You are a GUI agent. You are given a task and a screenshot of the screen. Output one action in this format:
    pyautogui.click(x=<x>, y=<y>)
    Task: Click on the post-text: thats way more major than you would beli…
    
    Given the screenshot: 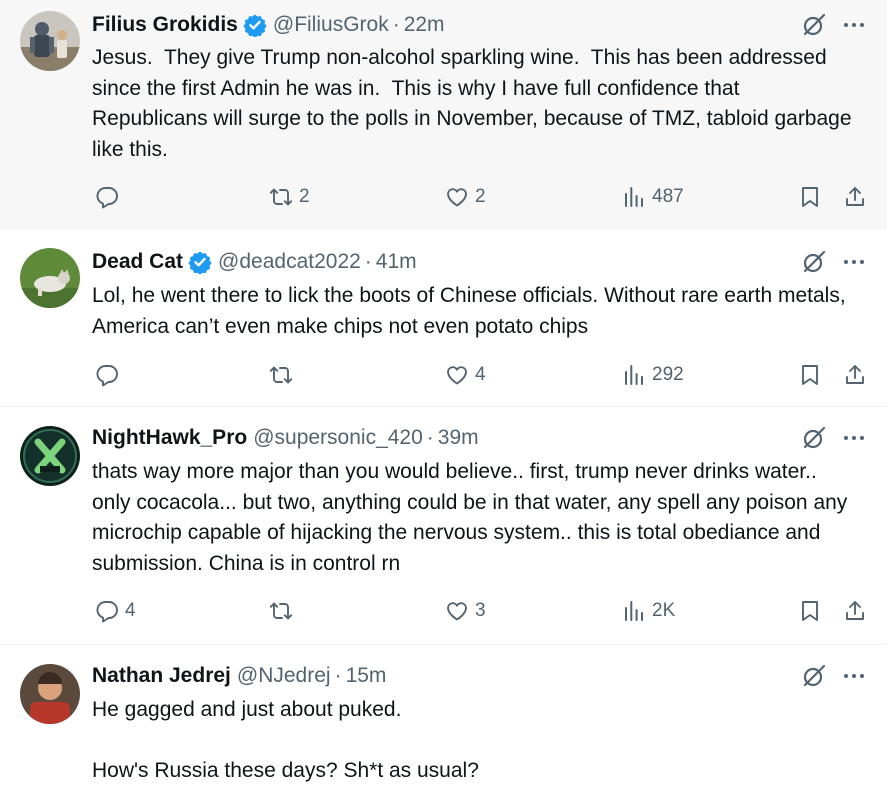 What is the action you would take?
    pyautogui.click(x=473, y=517)
    